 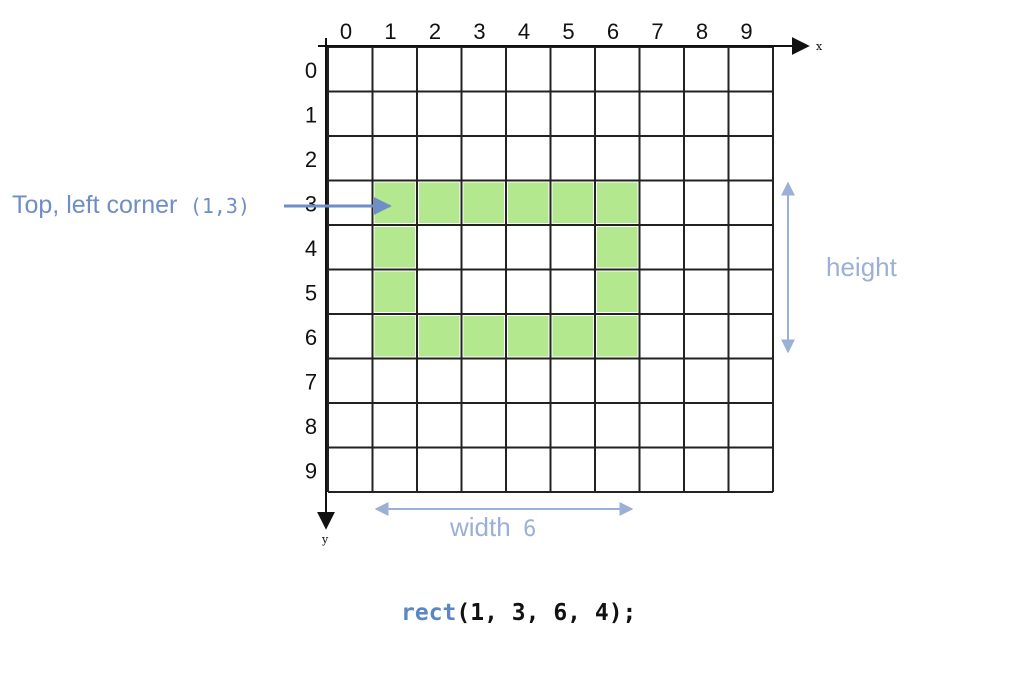 I want to click on code-function: rect, so click(x=428, y=613).